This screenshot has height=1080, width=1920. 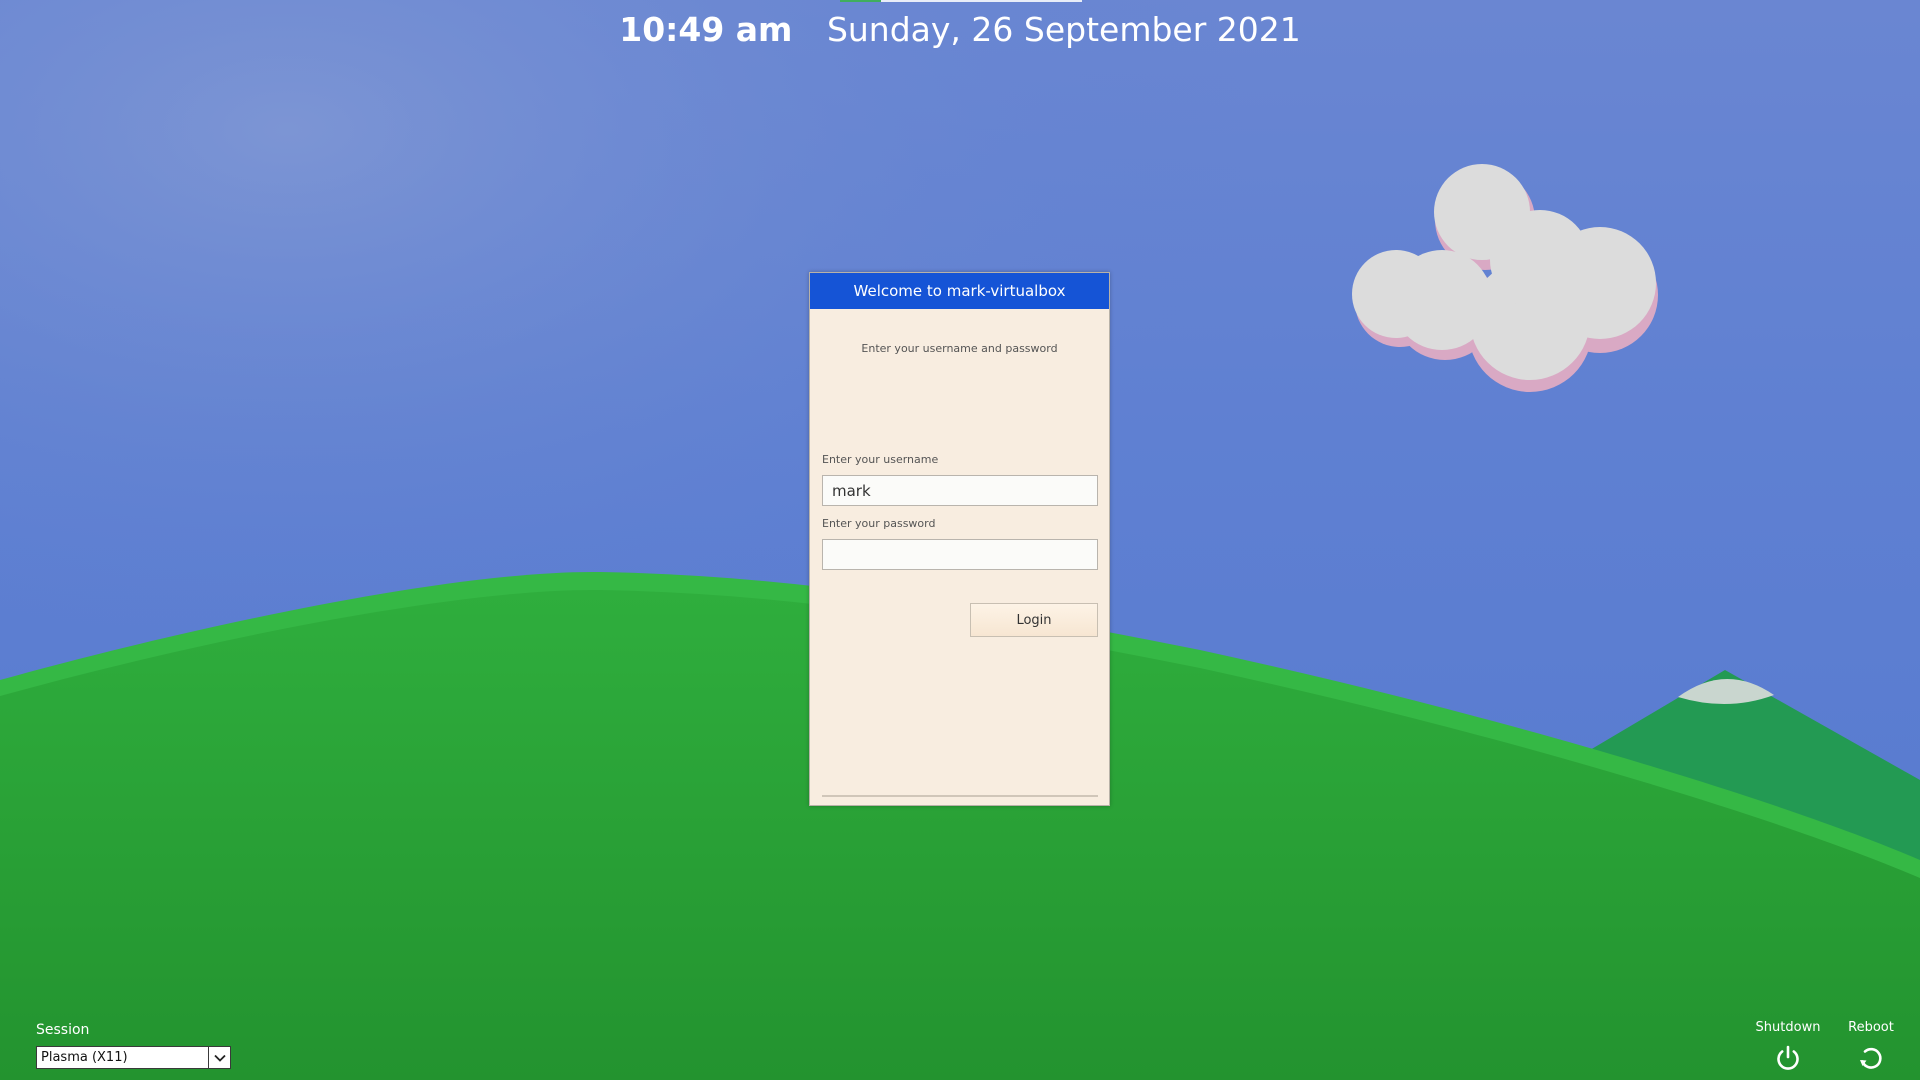 What do you see at coordinates (133, 1057) in the screenshot?
I see `session-select: Plasma (X11)` at bounding box center [133, 1057].